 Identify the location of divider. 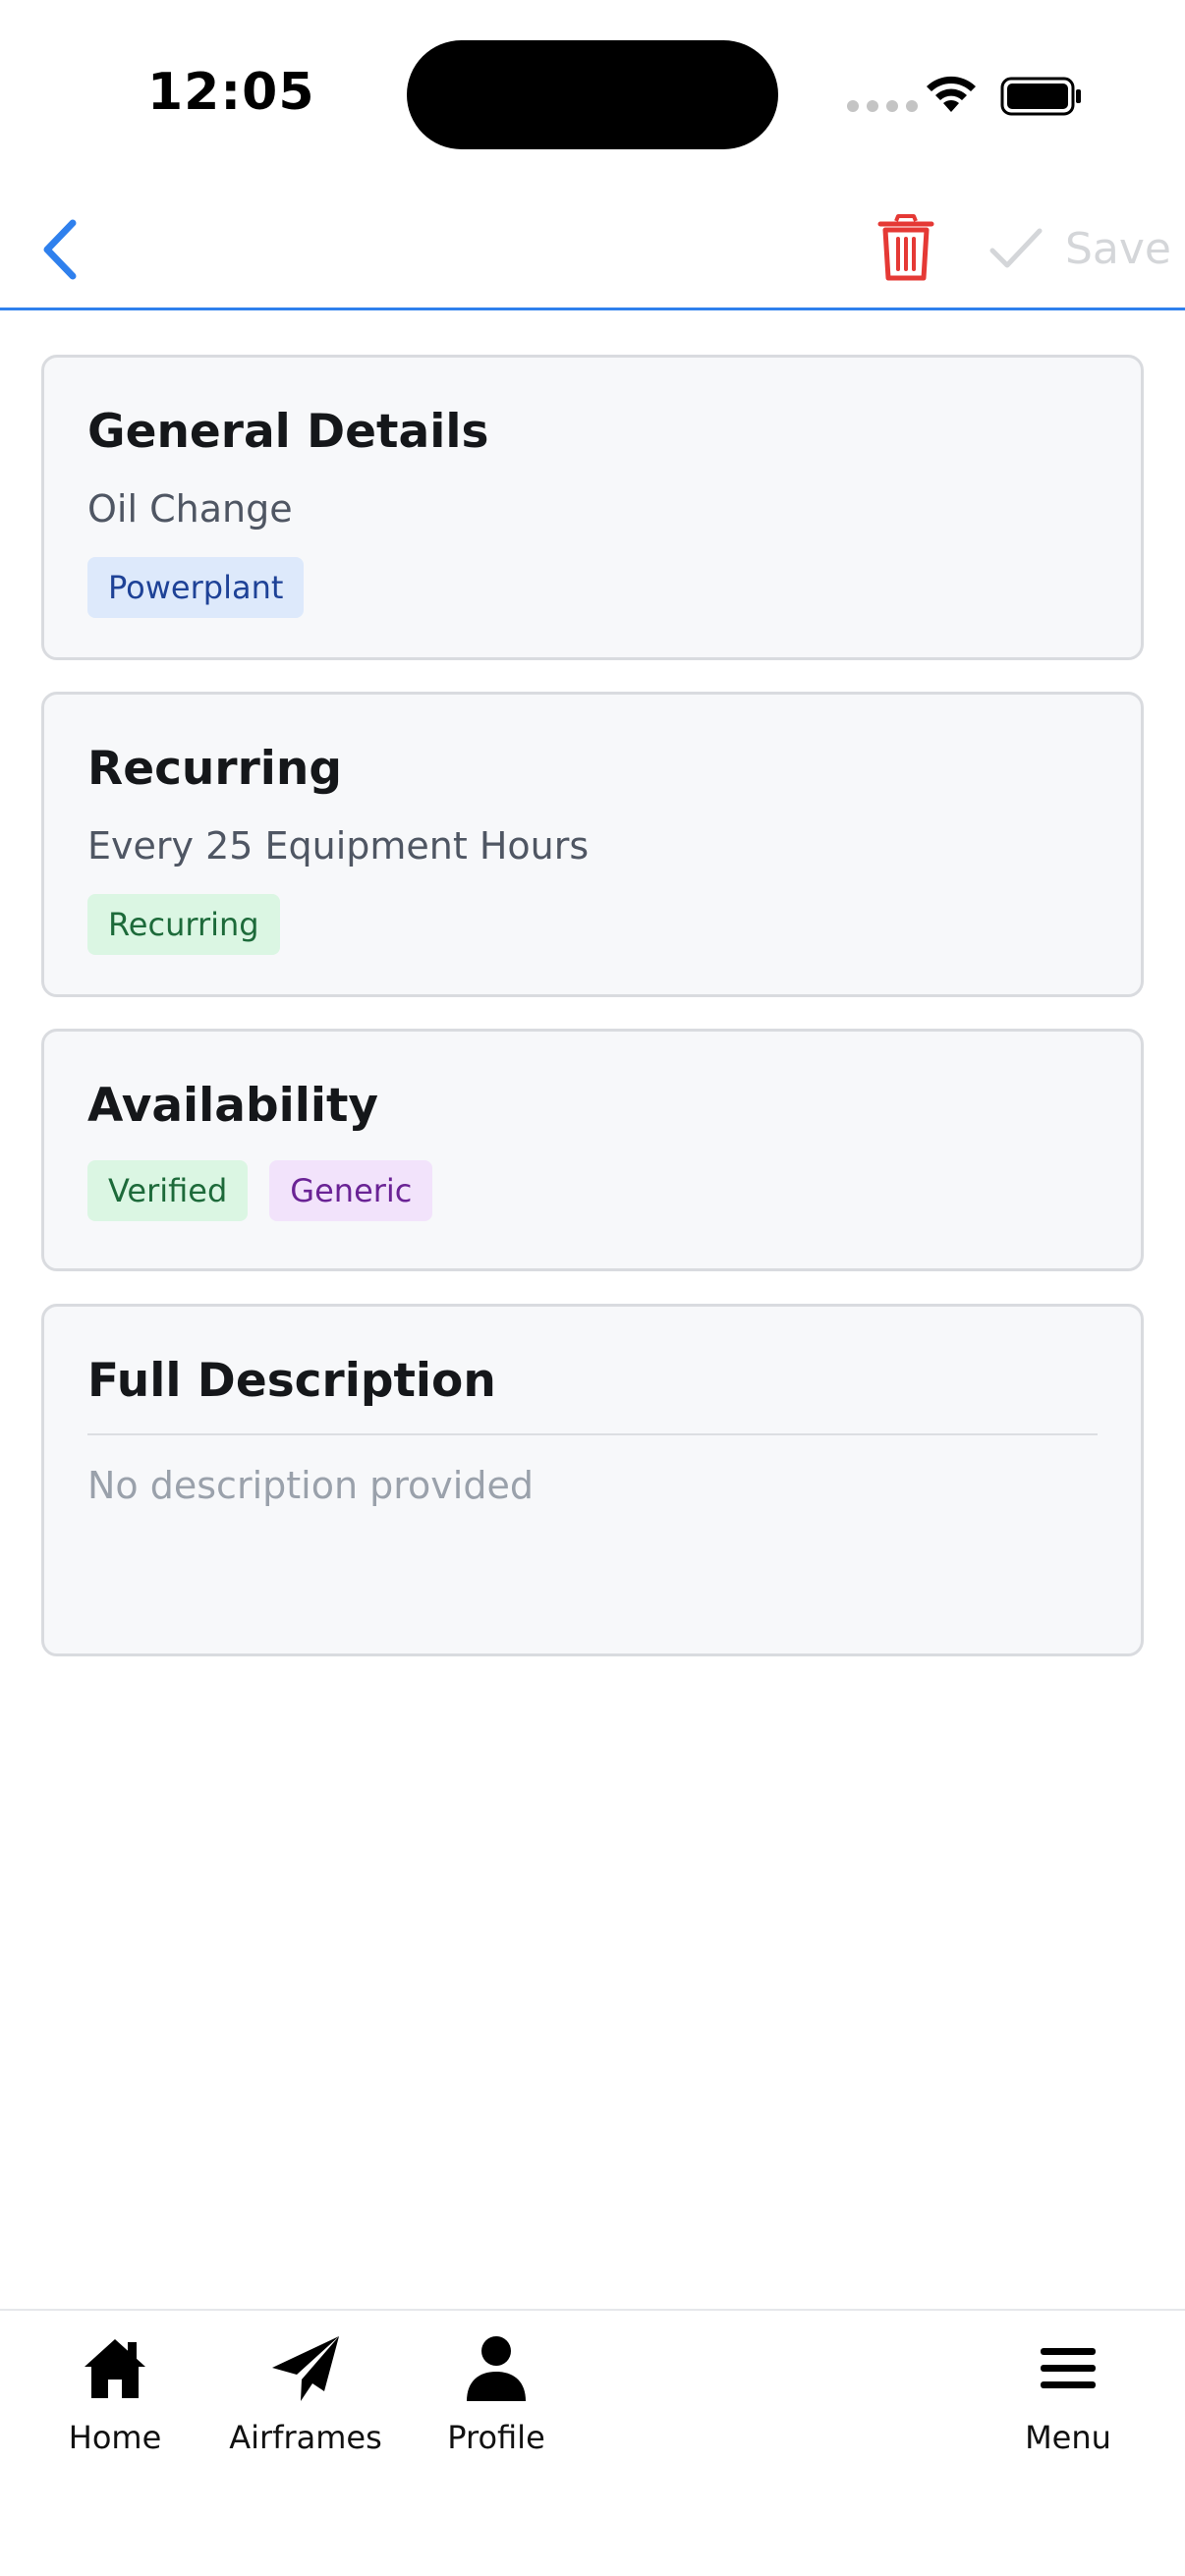
(592, 1434).